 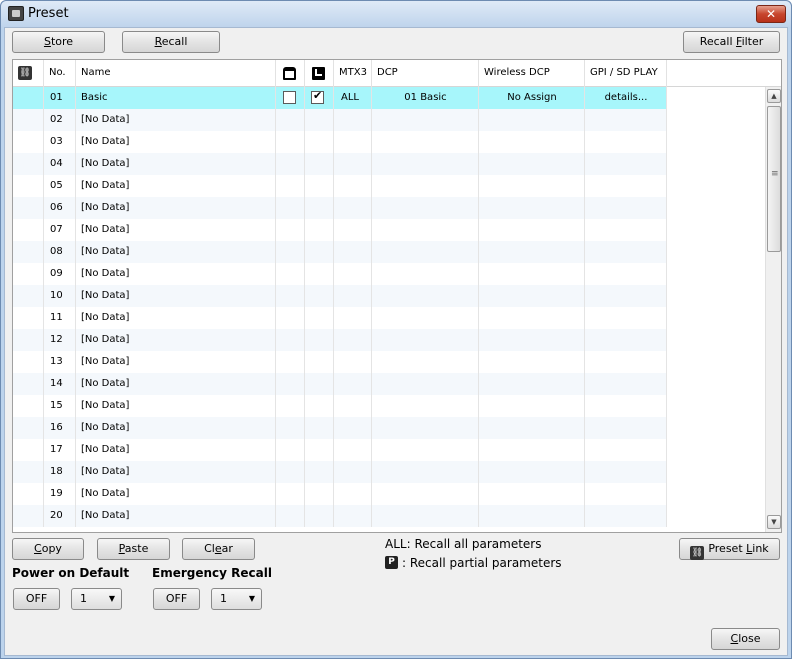 I want to click on cell-no: 14, so click(x=56, y=383).